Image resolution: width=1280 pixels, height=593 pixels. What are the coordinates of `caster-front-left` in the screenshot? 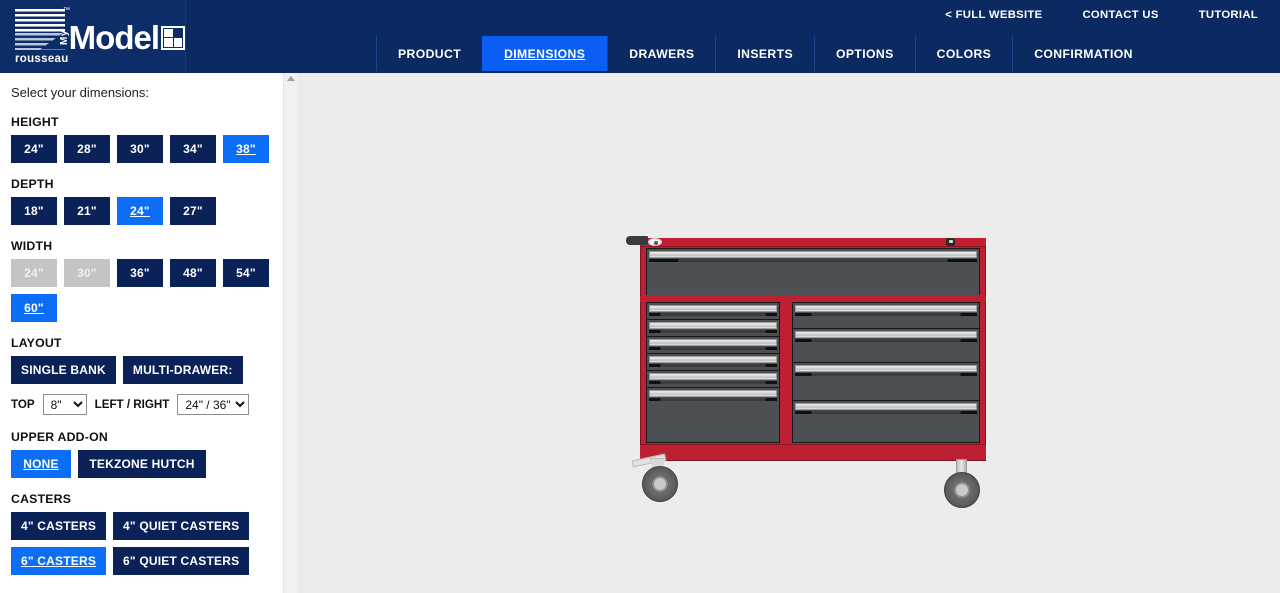 It's located at (659, 478).